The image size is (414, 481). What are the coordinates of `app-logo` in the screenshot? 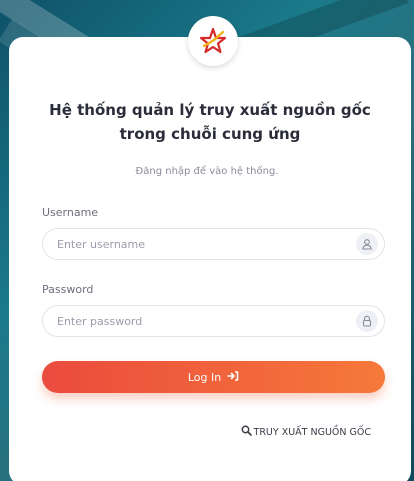 It's located at (213, 41).